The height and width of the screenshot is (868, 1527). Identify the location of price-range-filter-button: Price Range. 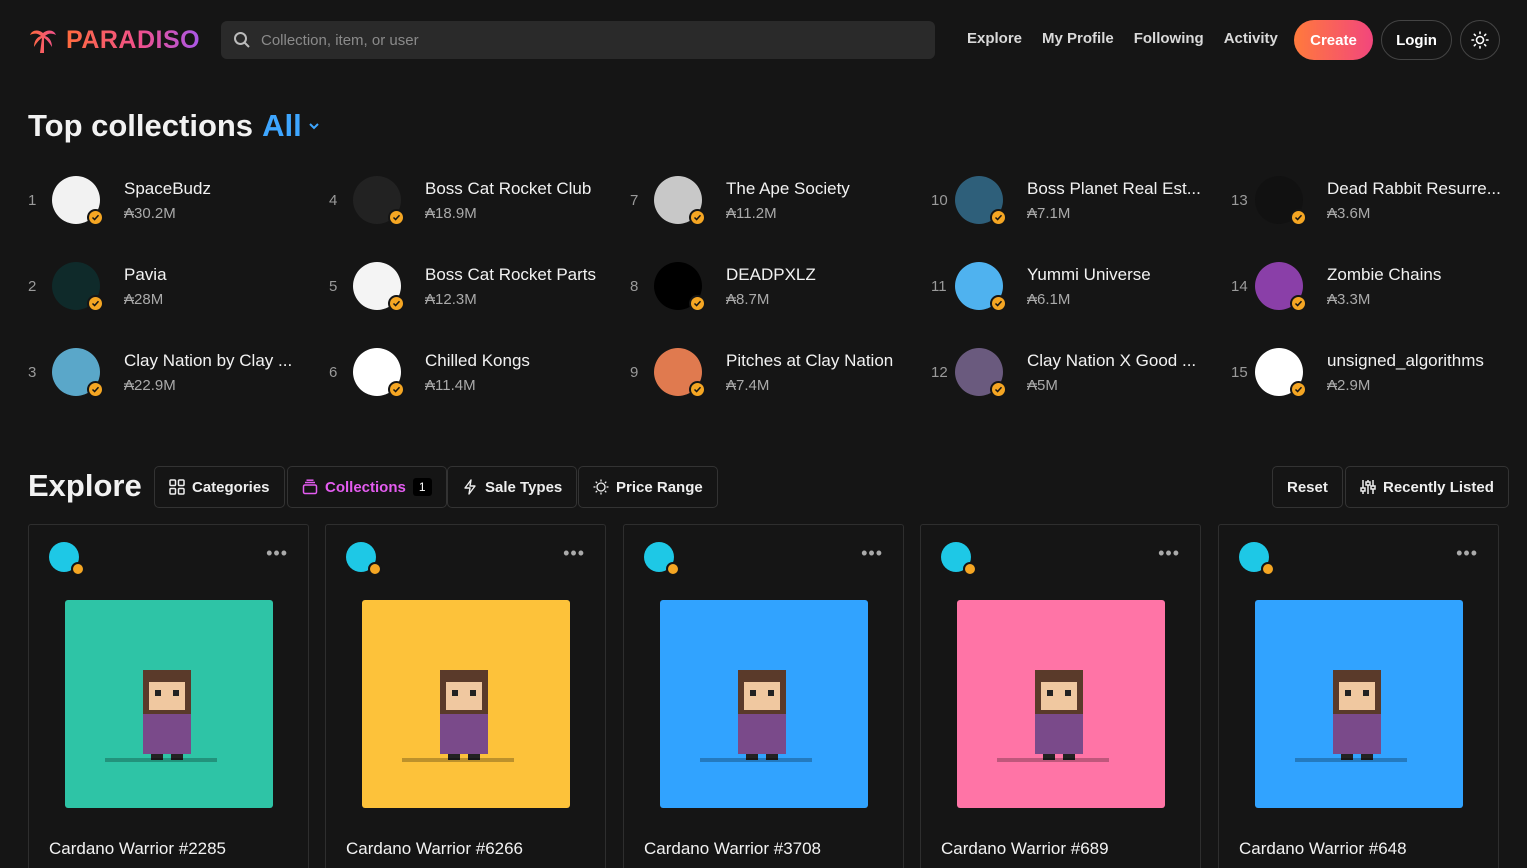
(648, 487).